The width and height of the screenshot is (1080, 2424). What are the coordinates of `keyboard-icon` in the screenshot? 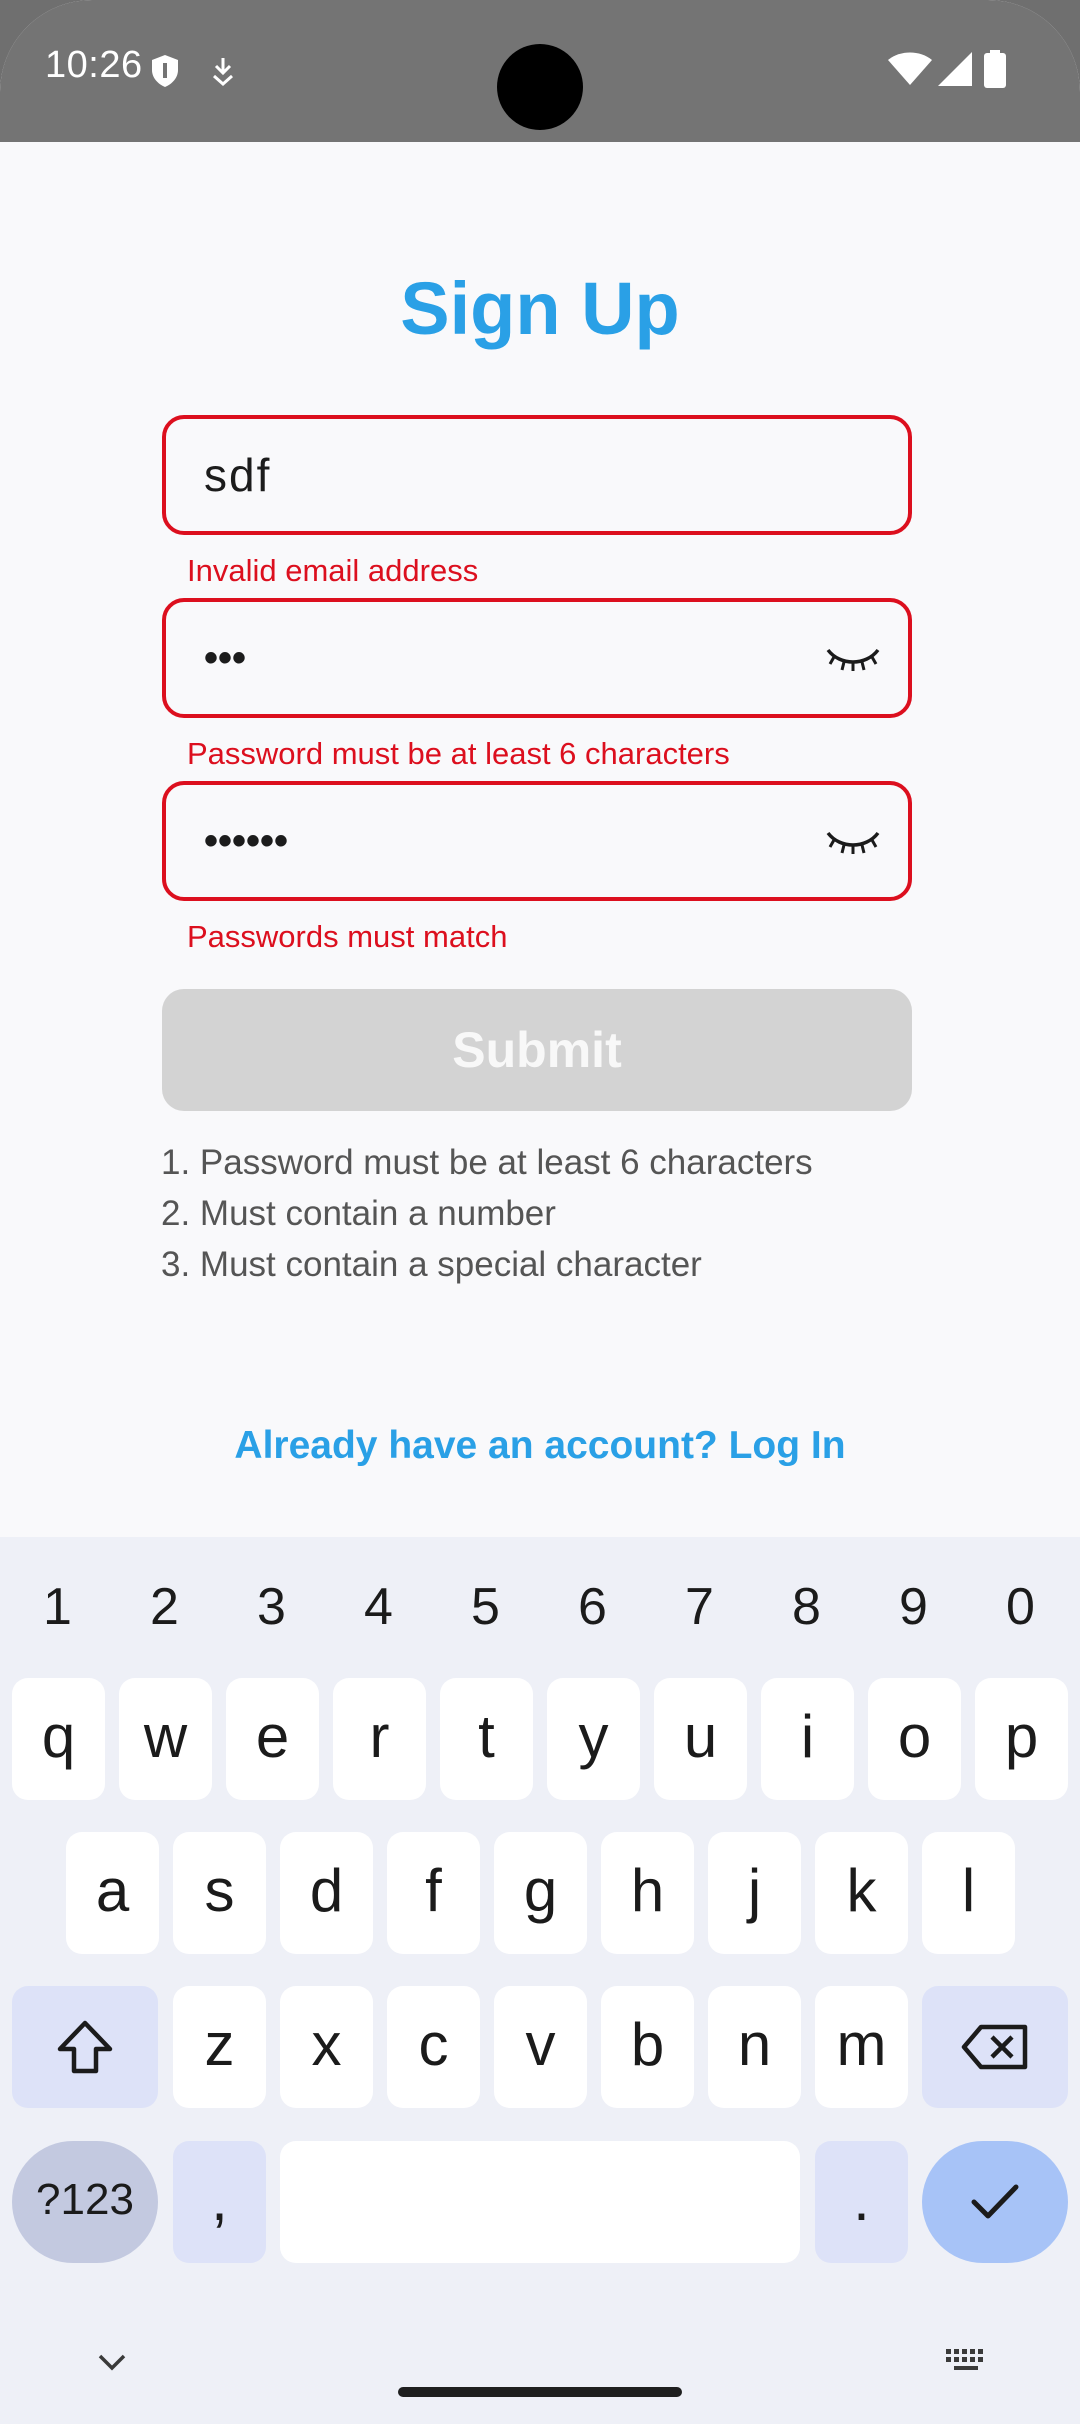 It's located at (966, 2361).